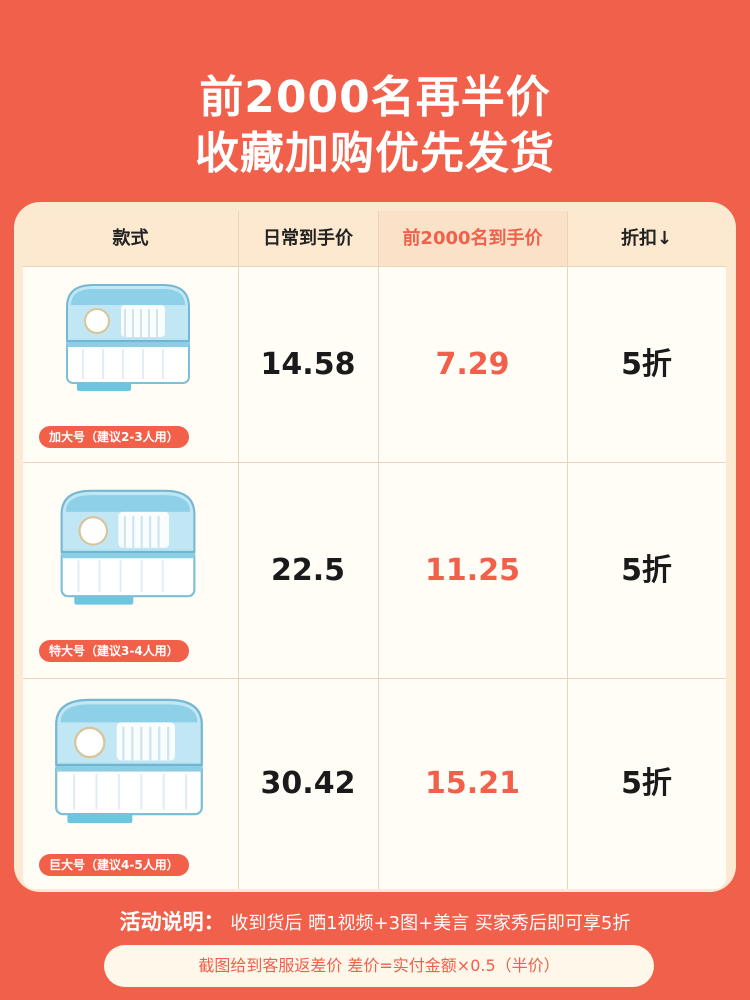 This screenshot has width=750, height=1000. What do you see at coordinates (430, 923) in the screenshot?
I see `activity-text: 收到货后 晒1视频+3图+美言 买家秀后即可享5折` at bounding box center [430, 923].